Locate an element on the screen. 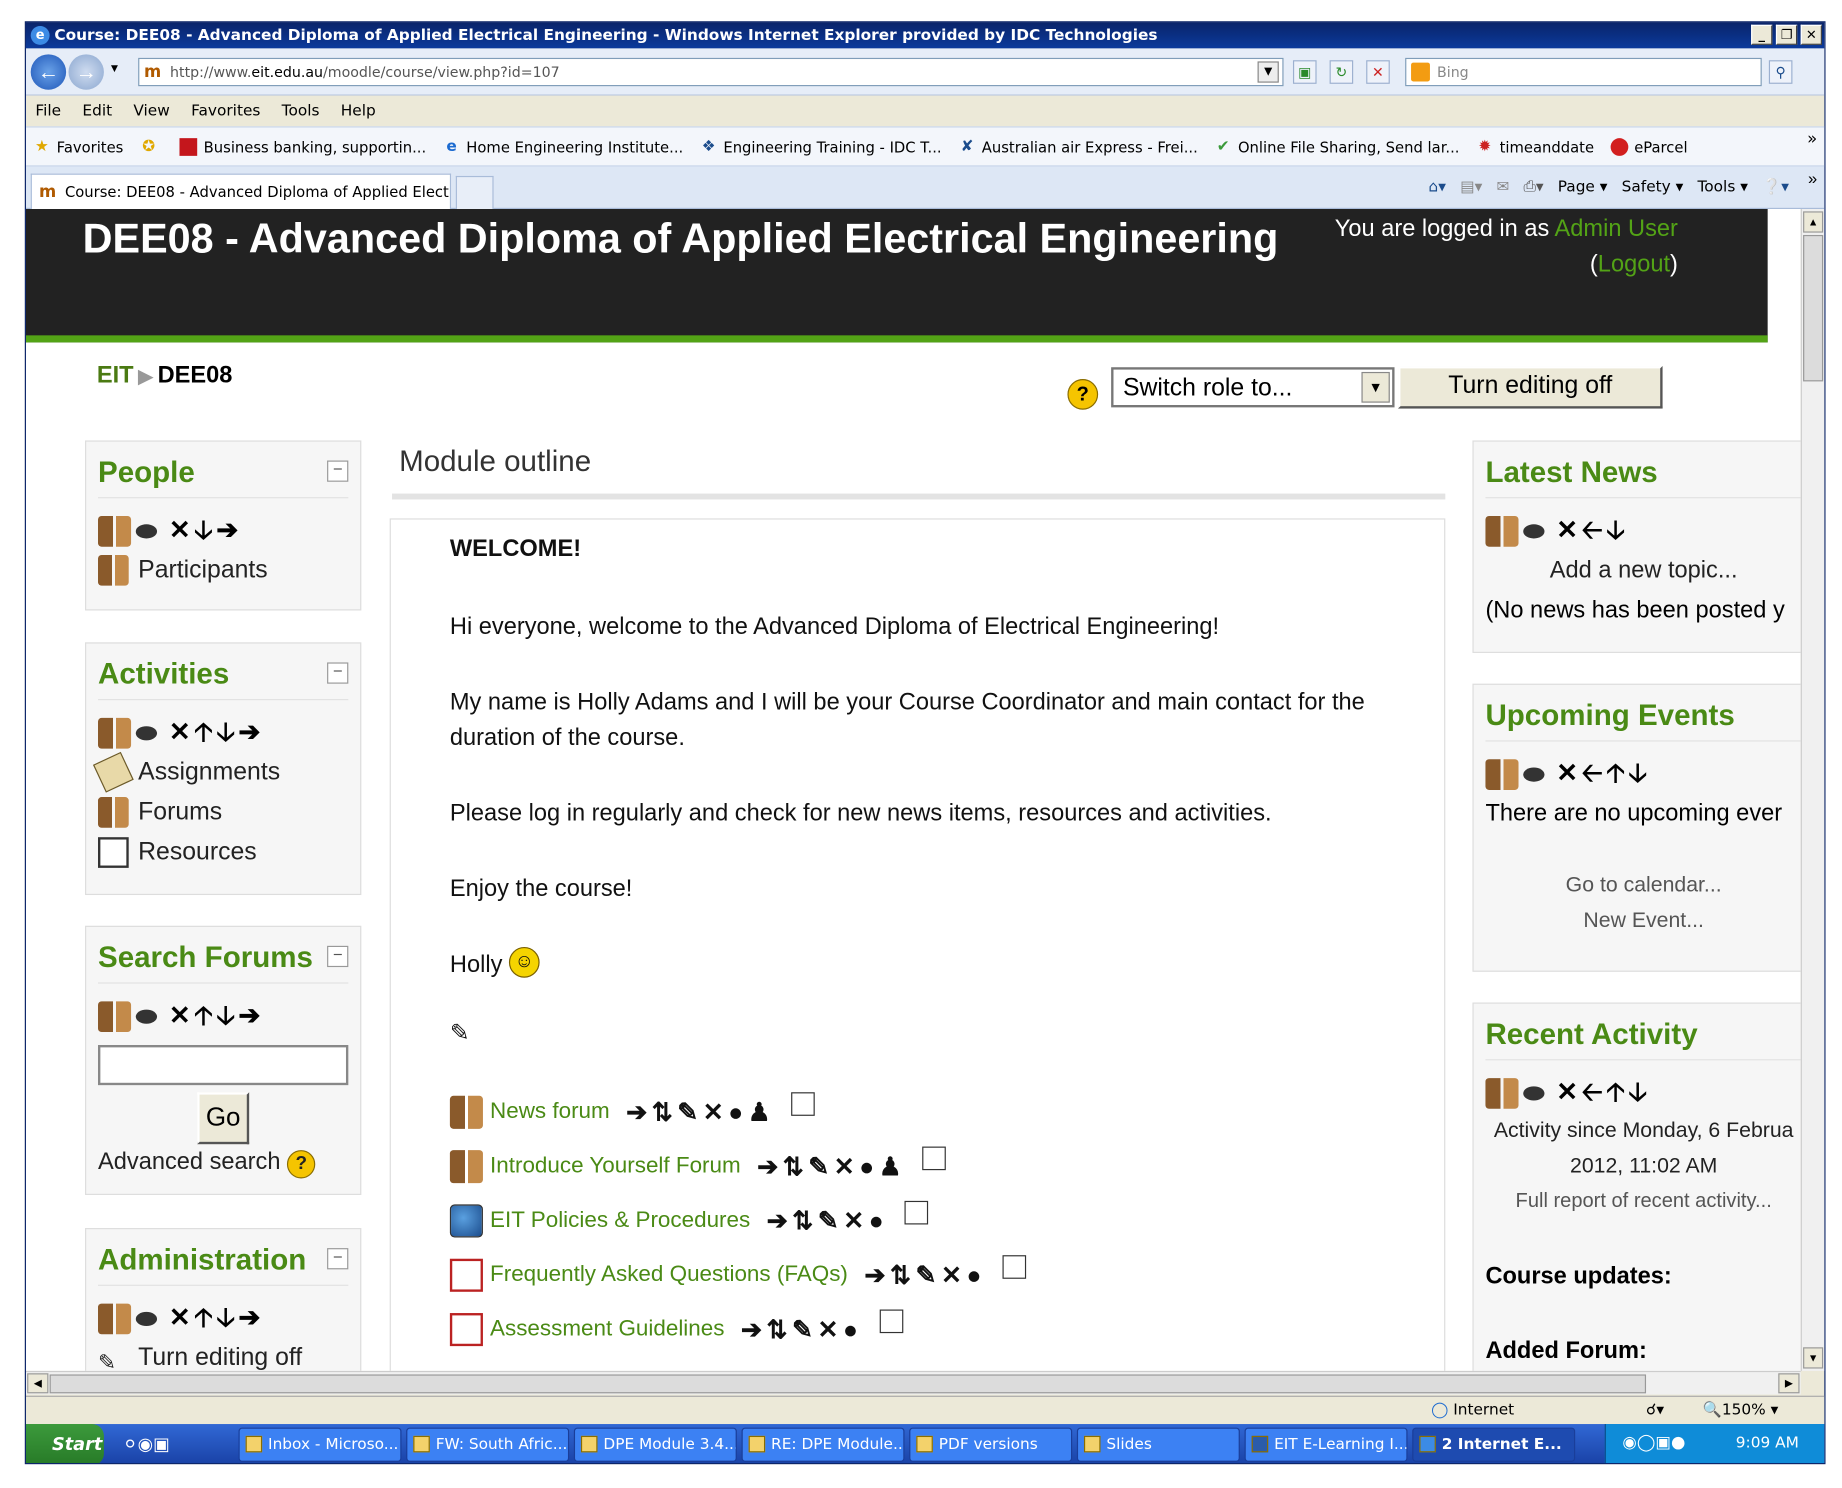 The height and width of the screenshot is (1488, 1842). zoom-control: 🔍150% ▾ is located at coordinates (1741, 1411).